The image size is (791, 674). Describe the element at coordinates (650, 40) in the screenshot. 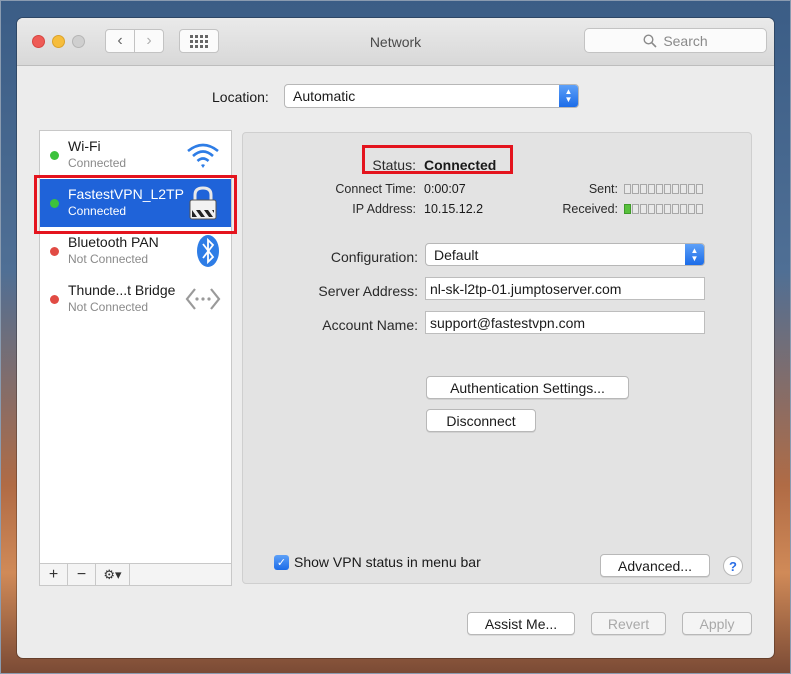

I see `search-icon` at that location.